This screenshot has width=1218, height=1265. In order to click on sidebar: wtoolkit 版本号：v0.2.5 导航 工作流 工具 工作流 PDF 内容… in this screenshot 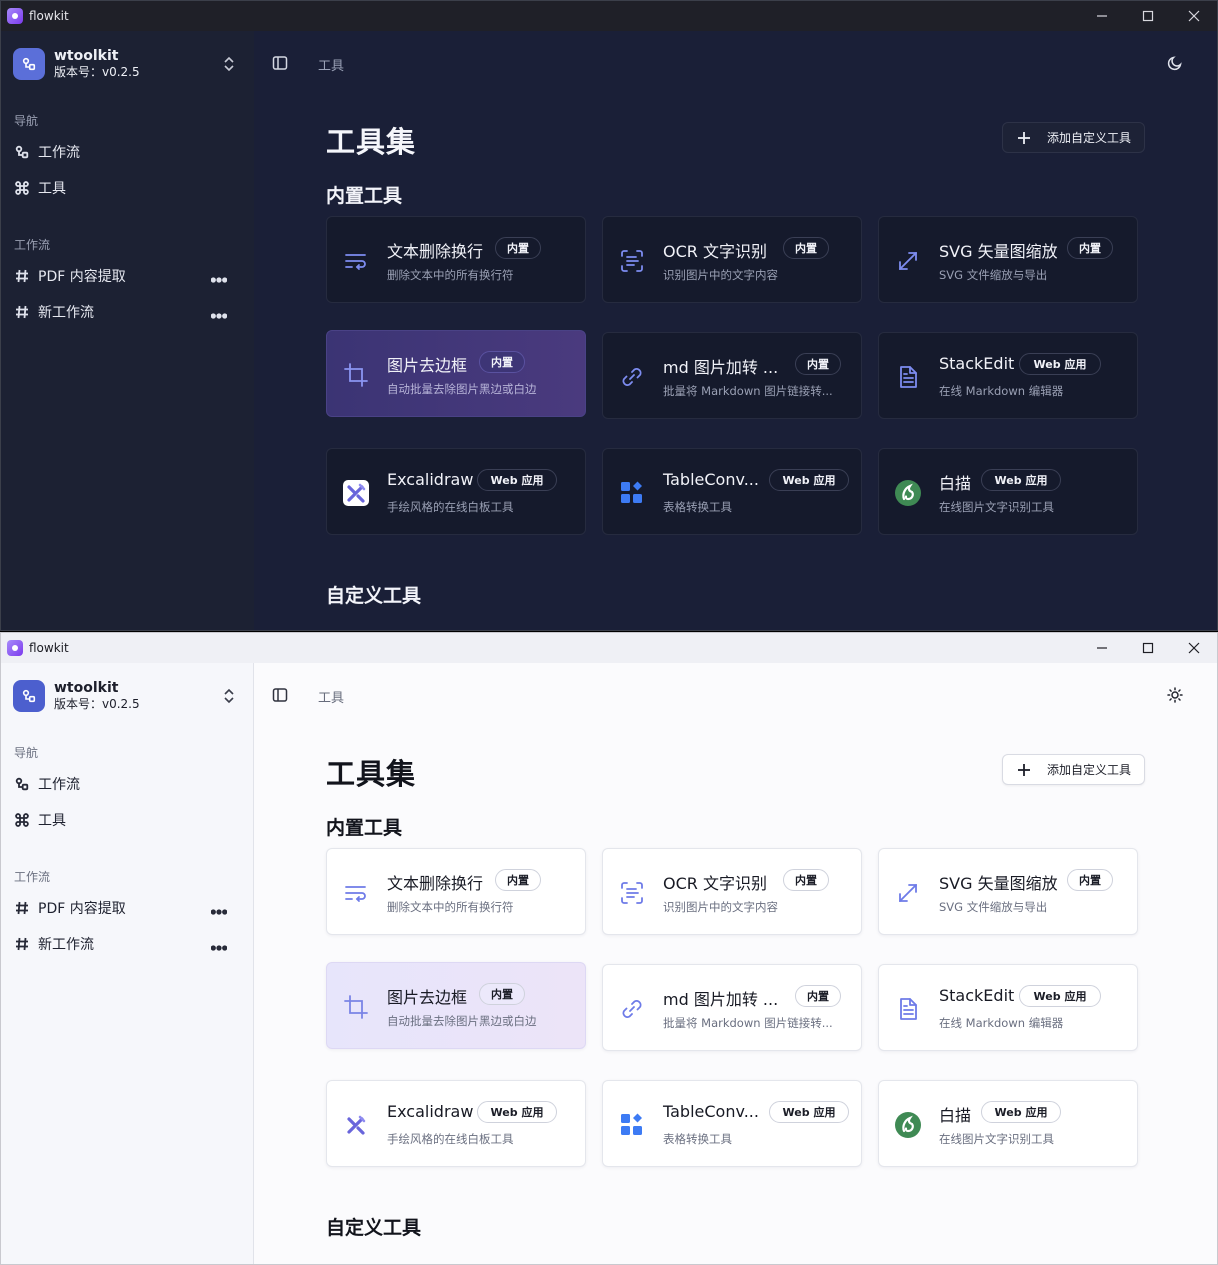, I will do `click(127, 963)`.